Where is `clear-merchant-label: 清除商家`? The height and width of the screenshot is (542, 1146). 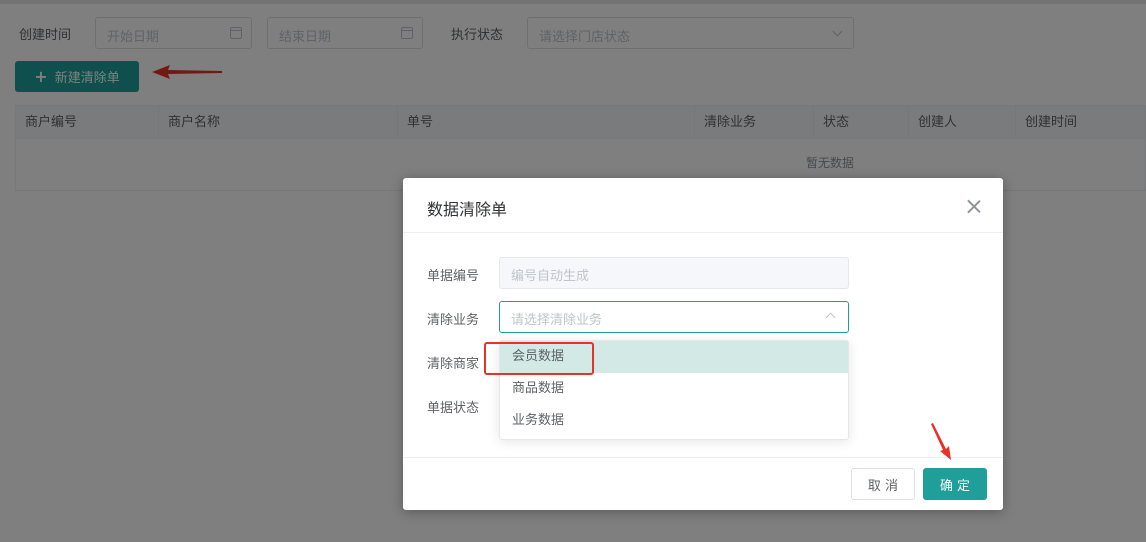
clear-merchant-label: 清除商家 is located at coordinates (453, 364).